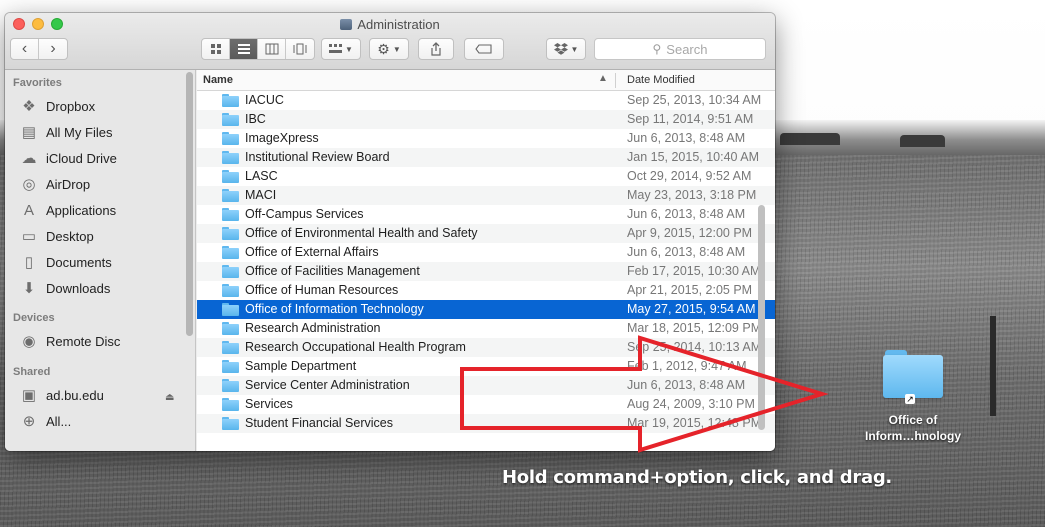 The image size is (1045, 527). I want to click on search-icon: ⚲, so click(657, 49).